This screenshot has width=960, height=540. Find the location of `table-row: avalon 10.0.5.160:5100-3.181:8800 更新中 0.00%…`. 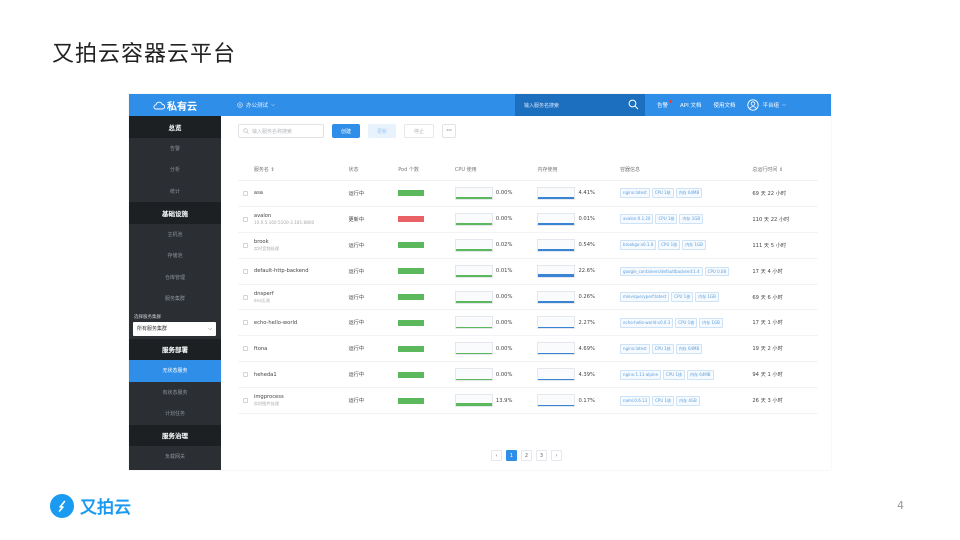

table-row: avalon 10.0.5.160:5100-3.181:8800 更新中 0.00%… is located at coordinates (528, 220).